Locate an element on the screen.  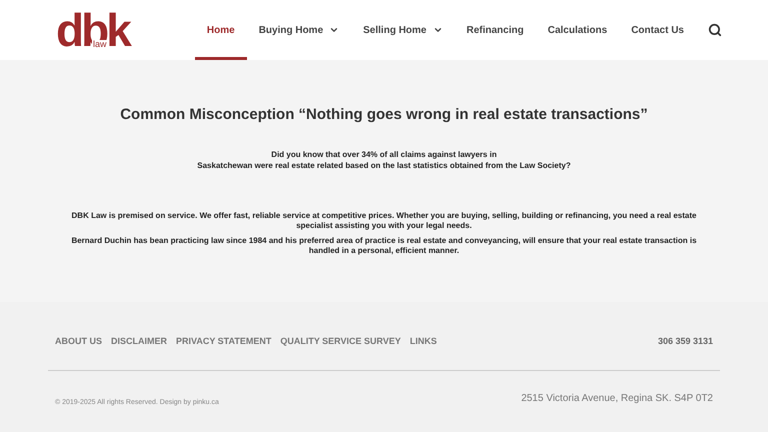
nav-link: Buying Home is located at coordinates (299, 30).